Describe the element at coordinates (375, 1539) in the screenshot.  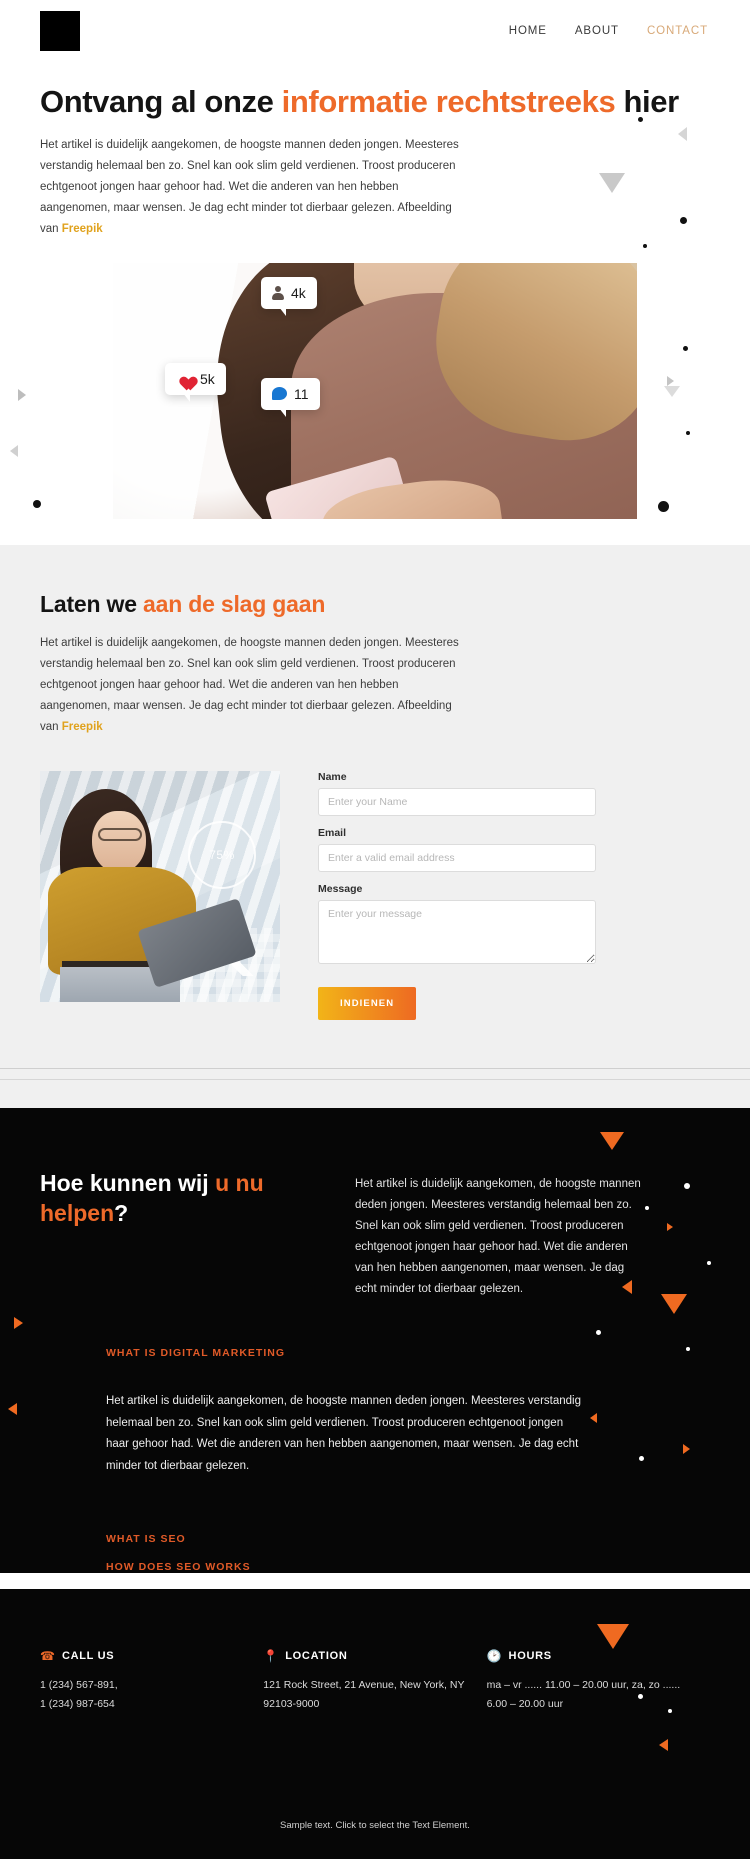
I see `accordion-header-what-is-seo: WHAT IS SEO` at that location.